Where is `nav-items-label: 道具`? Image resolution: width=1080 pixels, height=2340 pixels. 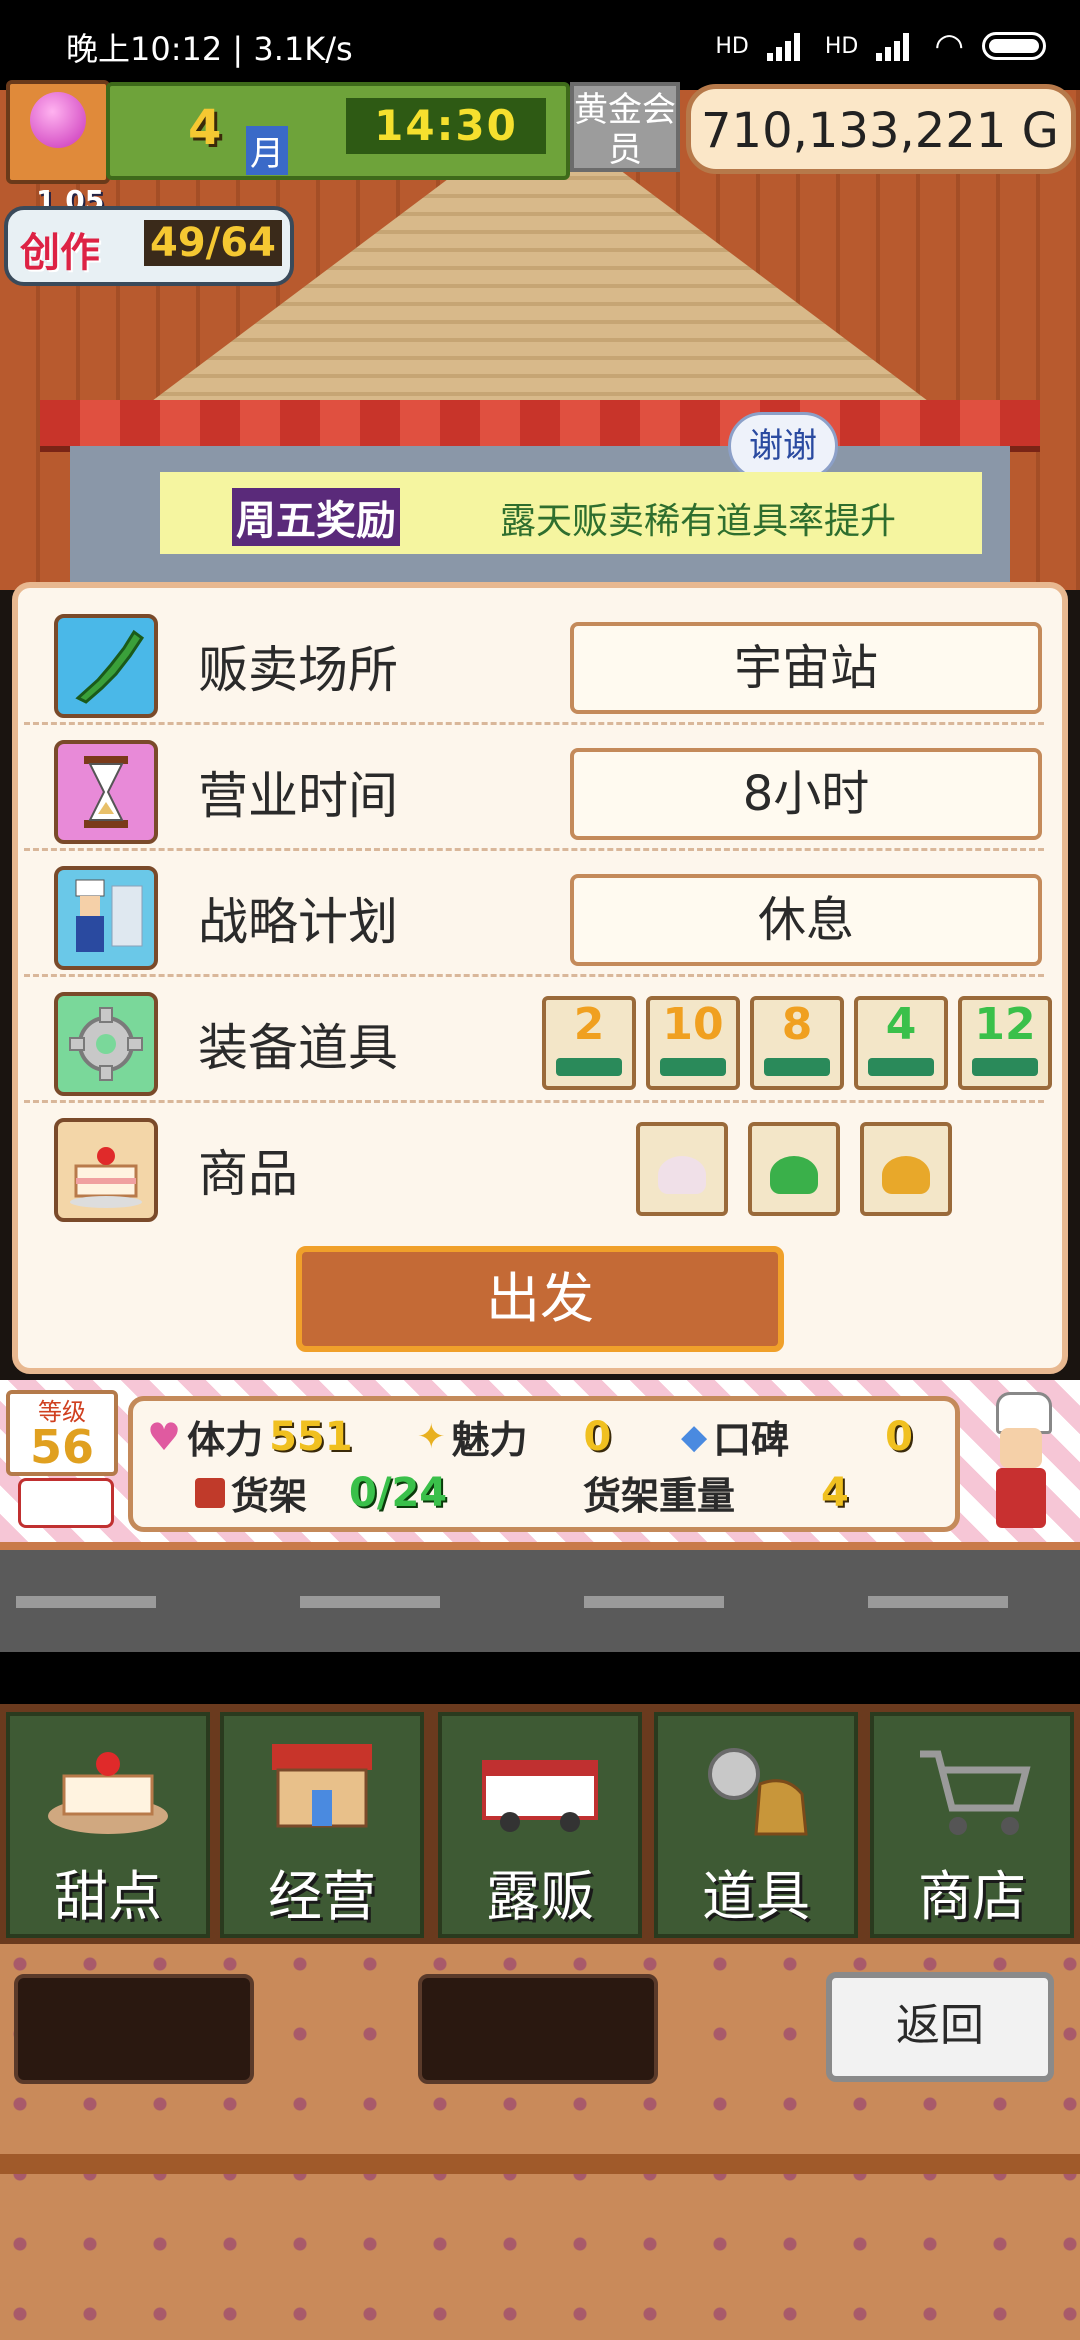 nav-items-label: 道具 is located at coordinates (756, 1896).